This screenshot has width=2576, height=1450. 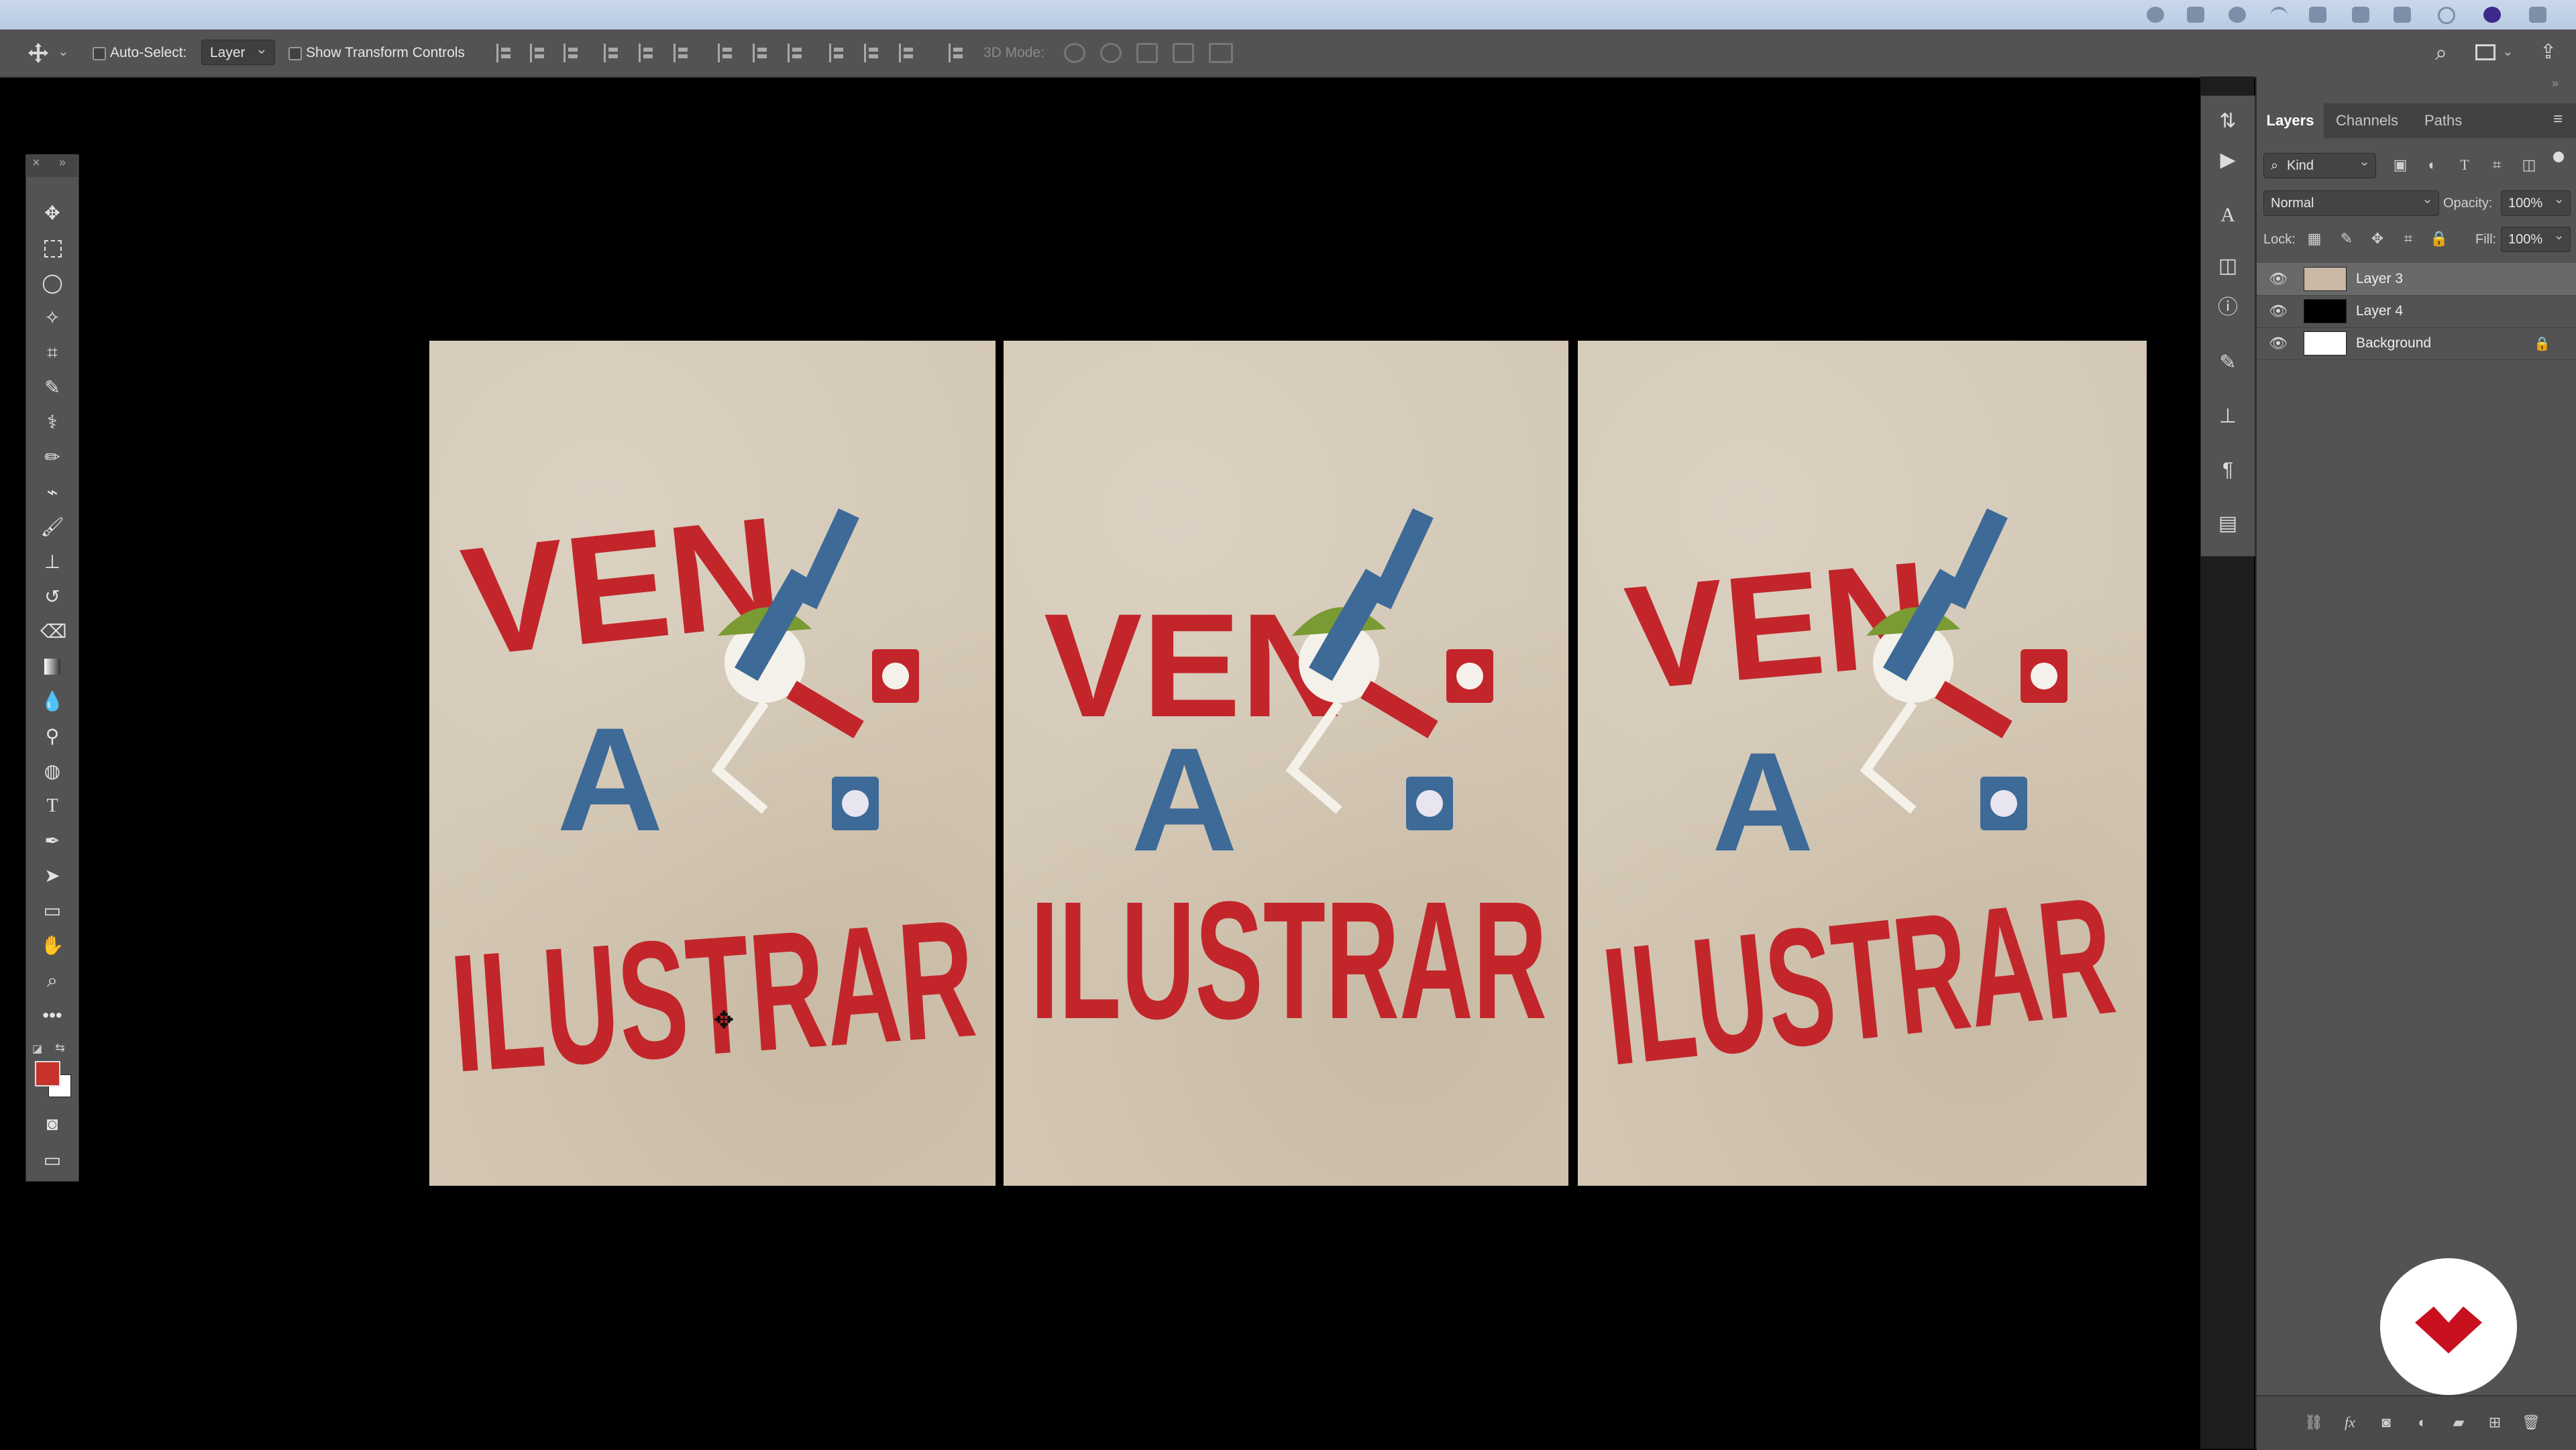 What do you see at coordinates (52, 562) in the screenshot?
I see `clone-stamp-tool-icon: ⊥` at bounding box center [52, 562].